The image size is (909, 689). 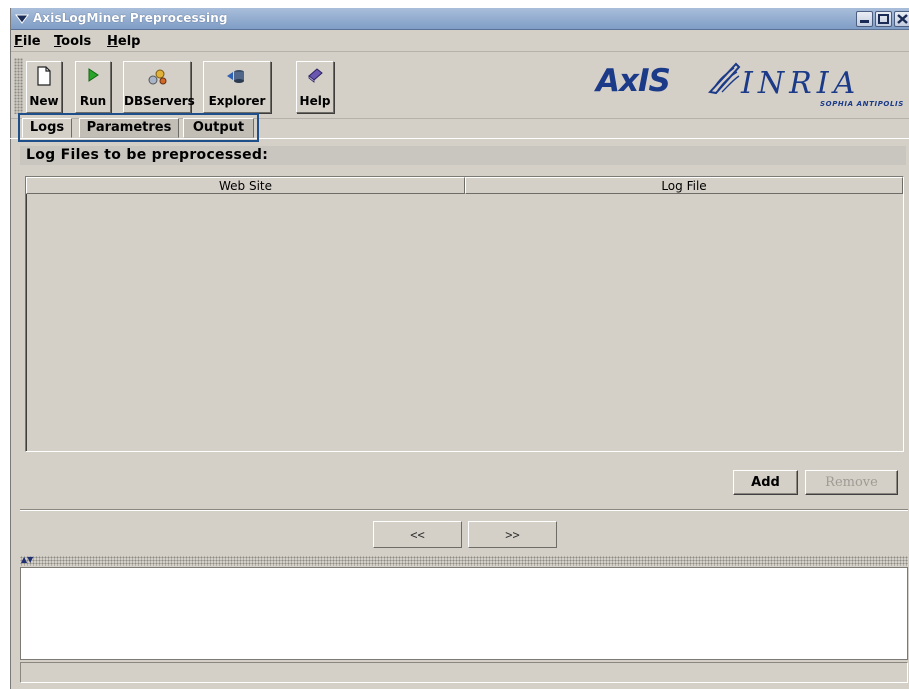 What do you see at coordinates (22, 19) in the screenshot?
I see `window-menu-icon` at bounding box center [22, 19].